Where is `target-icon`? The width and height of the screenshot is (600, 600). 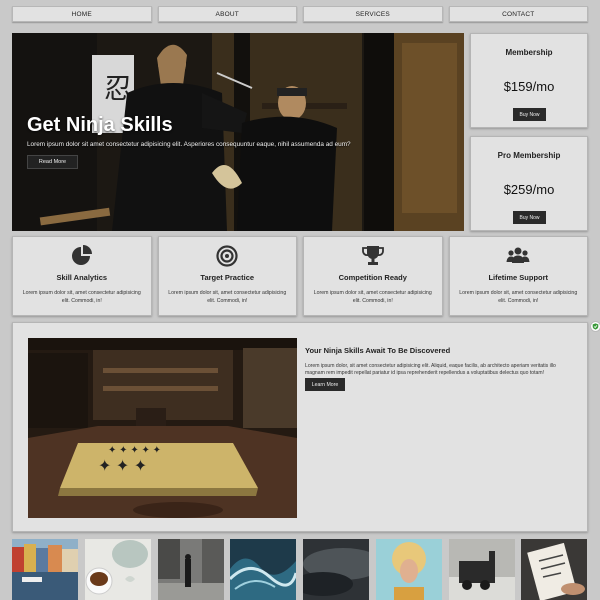 target-icon is located at coordinates (227, 256).